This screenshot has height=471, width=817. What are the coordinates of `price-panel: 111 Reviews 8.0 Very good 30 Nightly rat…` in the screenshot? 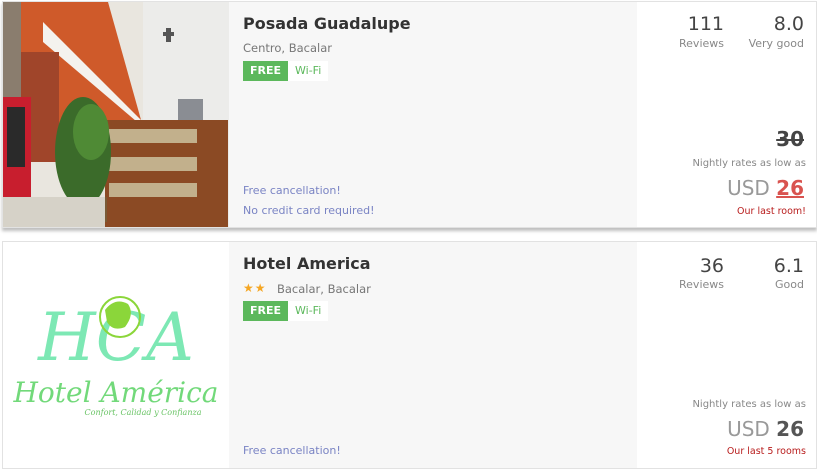 It's located at (726, 114).